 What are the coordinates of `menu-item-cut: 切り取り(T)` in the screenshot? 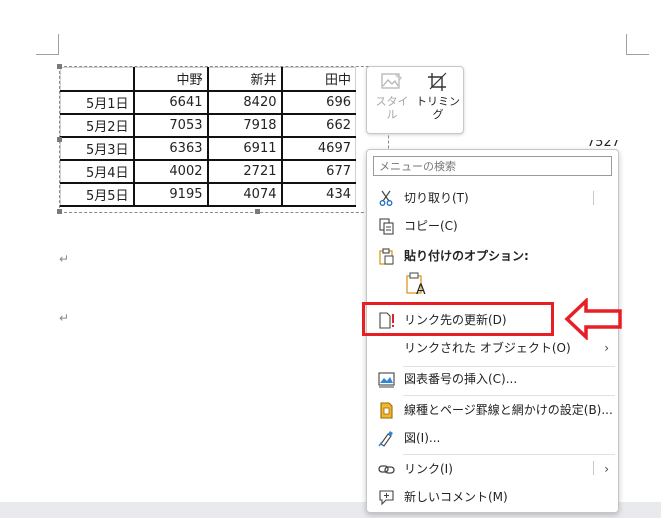 It's located at (492, 198).